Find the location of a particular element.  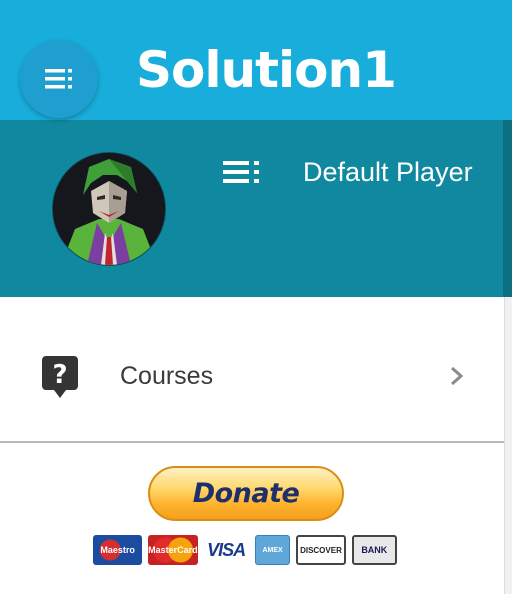

help-bubble-icon: ? is located at coordinates (60, 377).